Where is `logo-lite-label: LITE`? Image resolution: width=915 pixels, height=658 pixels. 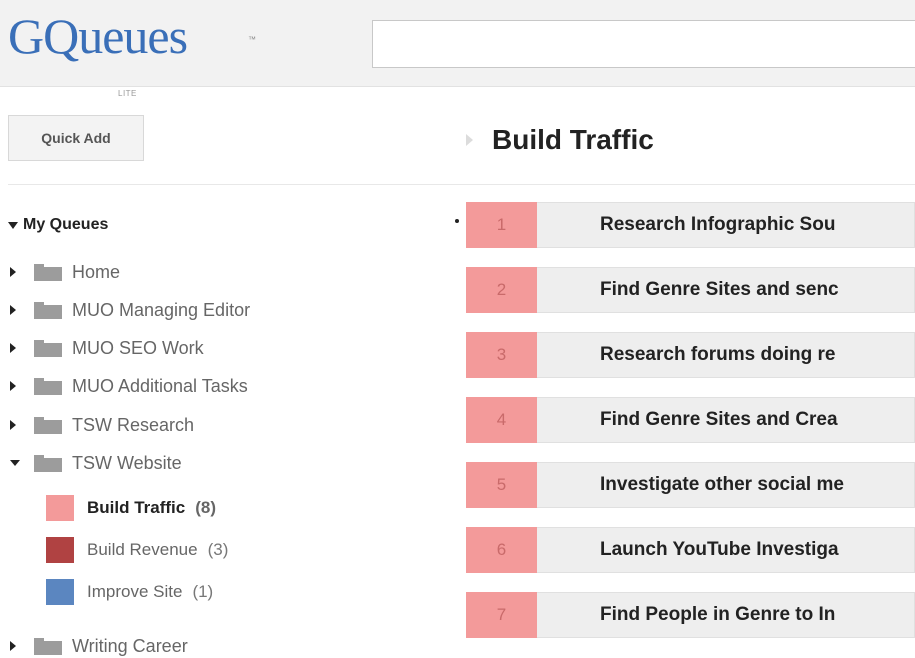 logo-lite-label: LITE is located at coordinates (127, 93).